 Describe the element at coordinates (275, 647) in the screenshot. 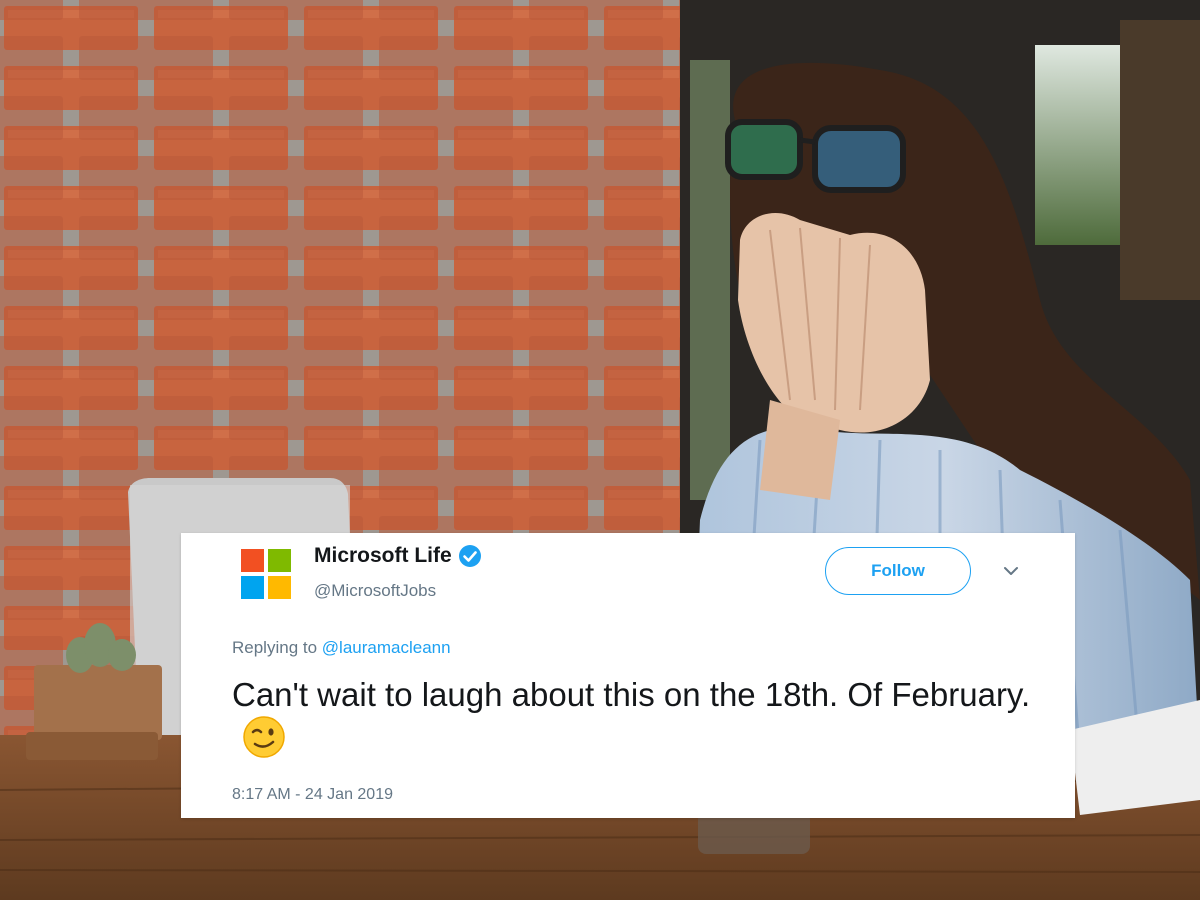

I see `replying-prefix: Replying to` at that location.